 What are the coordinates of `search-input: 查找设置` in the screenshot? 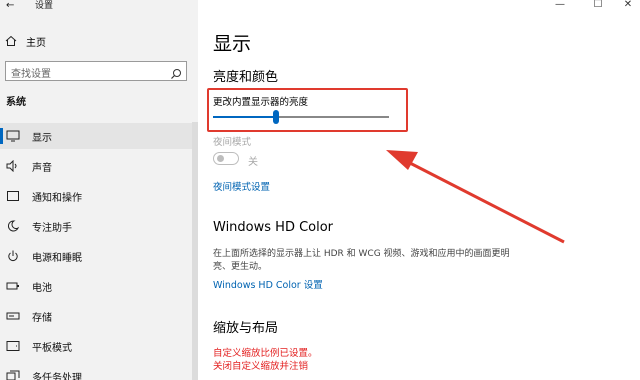 It's located at (96, 71).